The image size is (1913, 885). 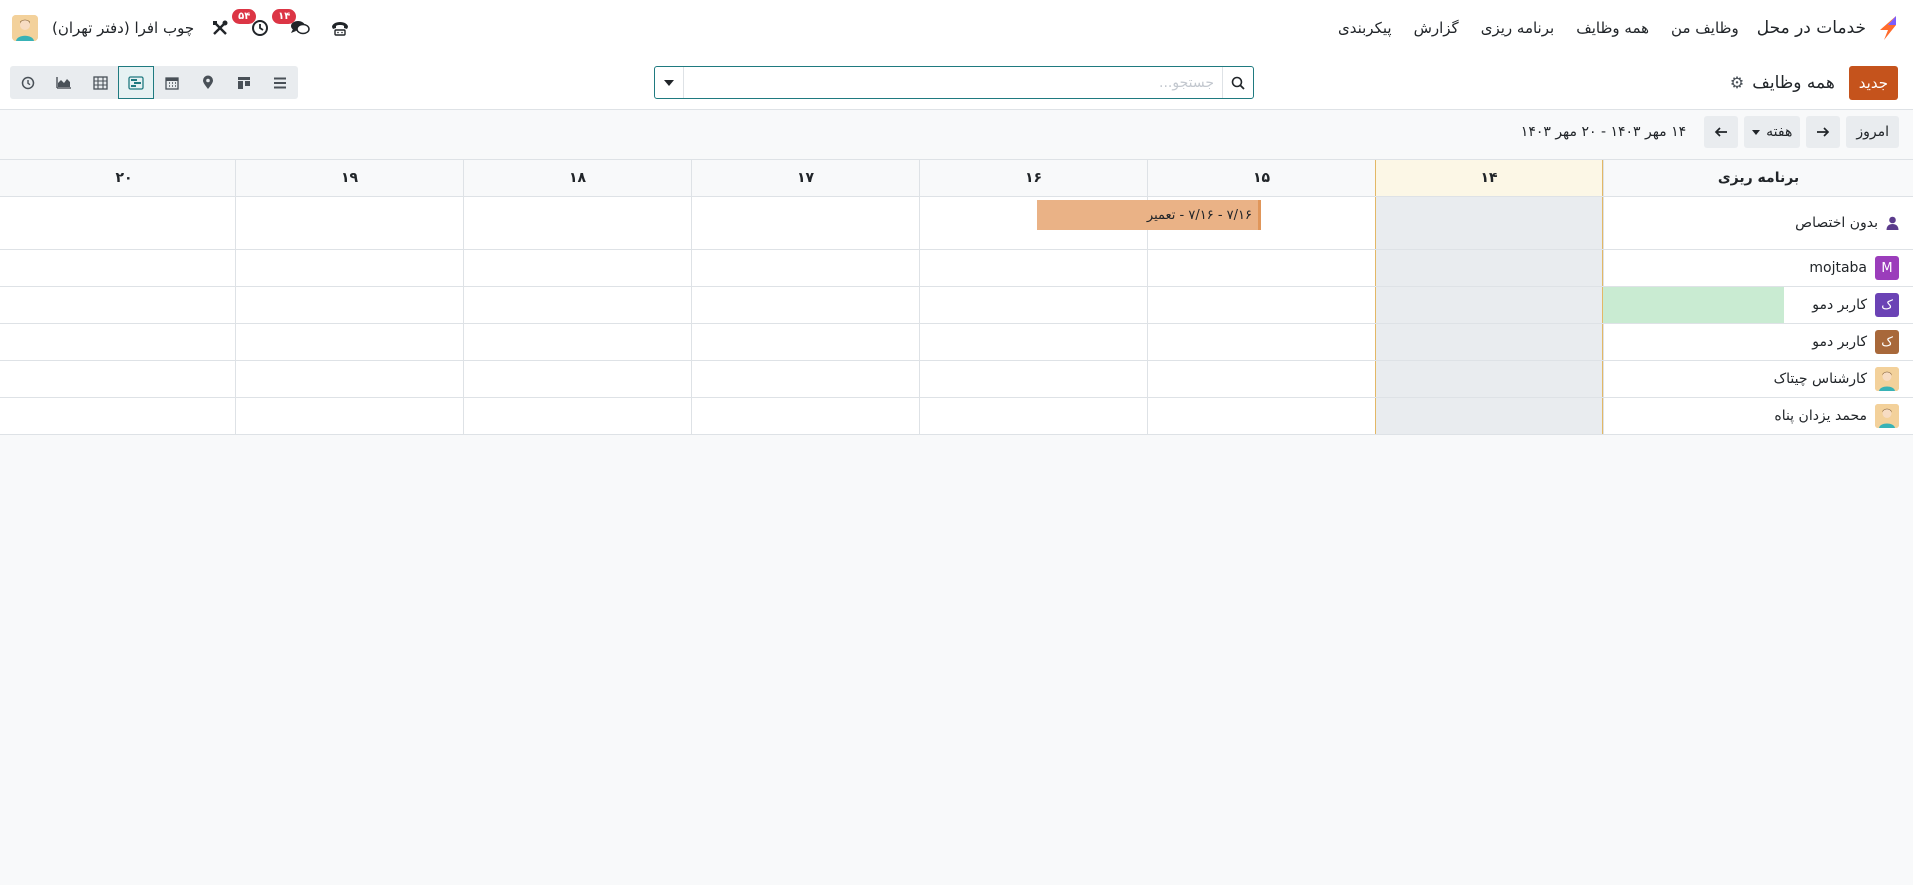 I want to click on calendar-view-icon, so click(x=172, y=82).